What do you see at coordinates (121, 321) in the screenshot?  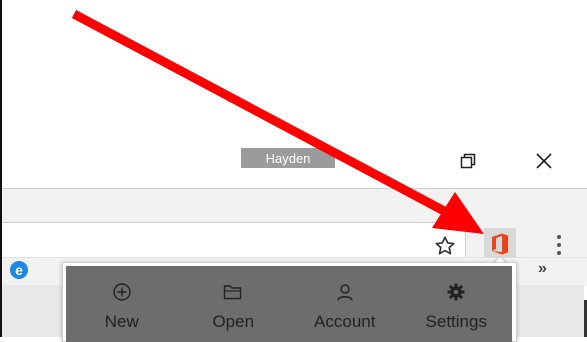 I see `new-label: New` at bounding box center [121, 321].